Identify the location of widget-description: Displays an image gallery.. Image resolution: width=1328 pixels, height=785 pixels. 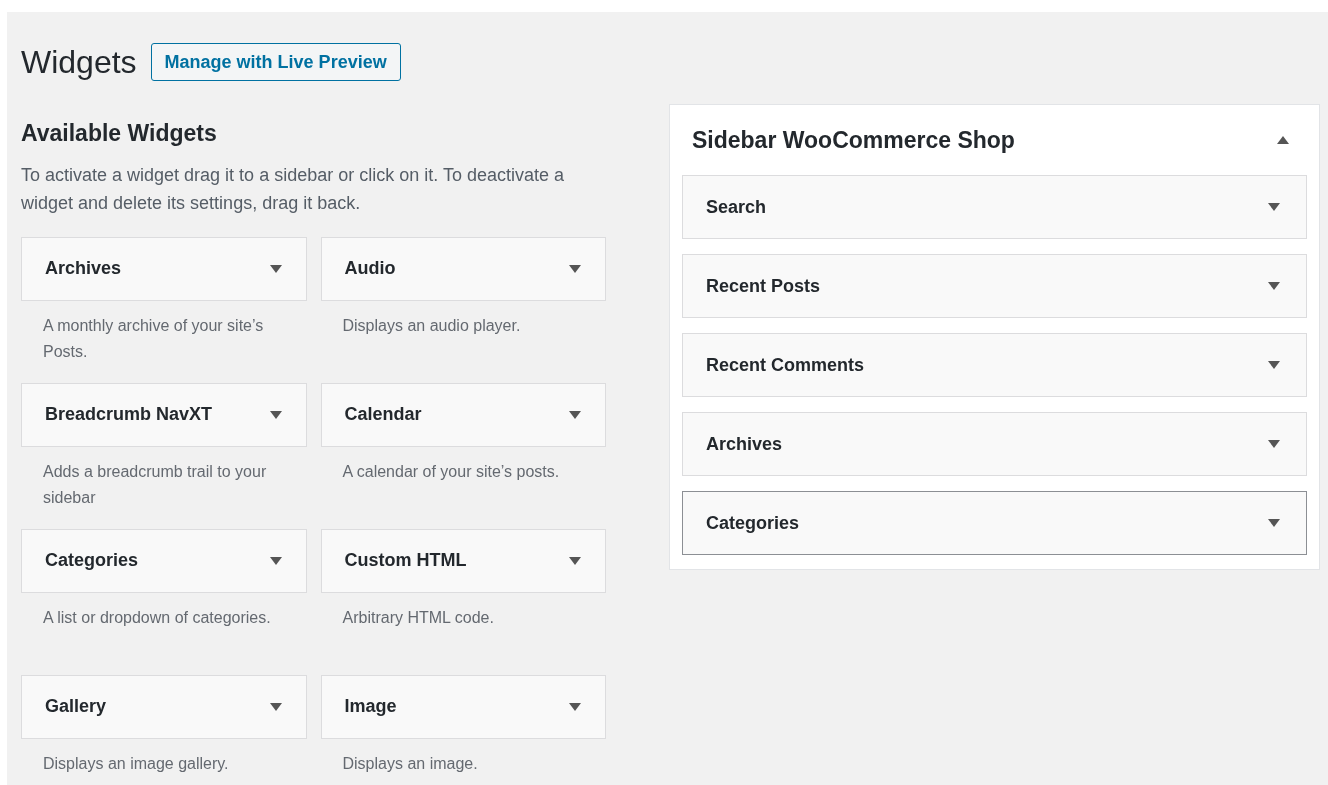
(136, 763).